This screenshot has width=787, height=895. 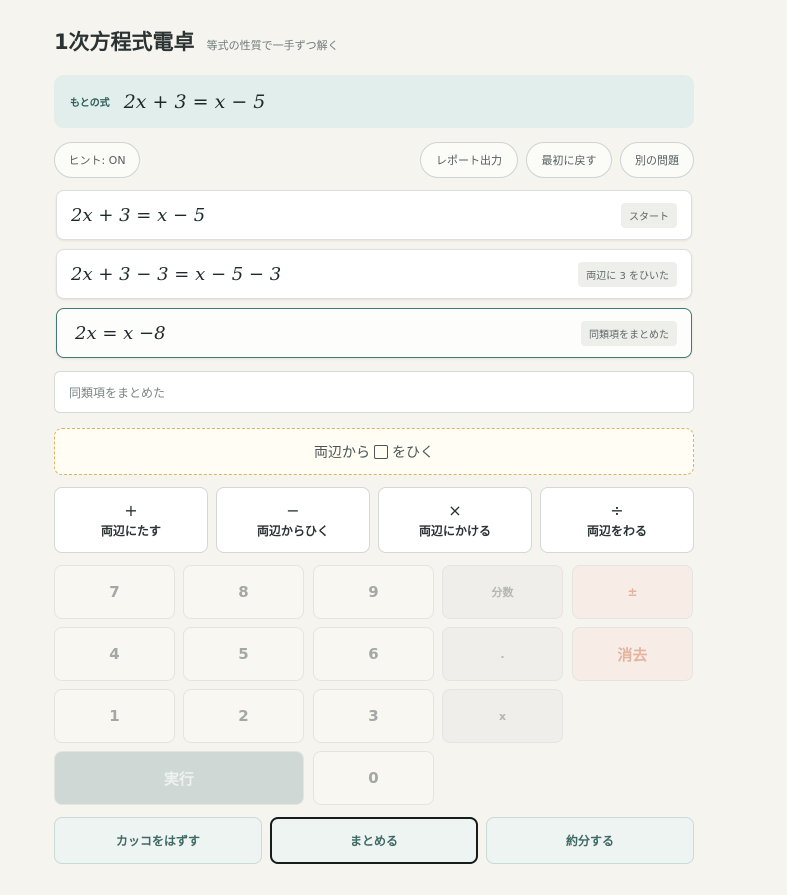 I want to click on times-icon: ×, so click(x=455, y=510).